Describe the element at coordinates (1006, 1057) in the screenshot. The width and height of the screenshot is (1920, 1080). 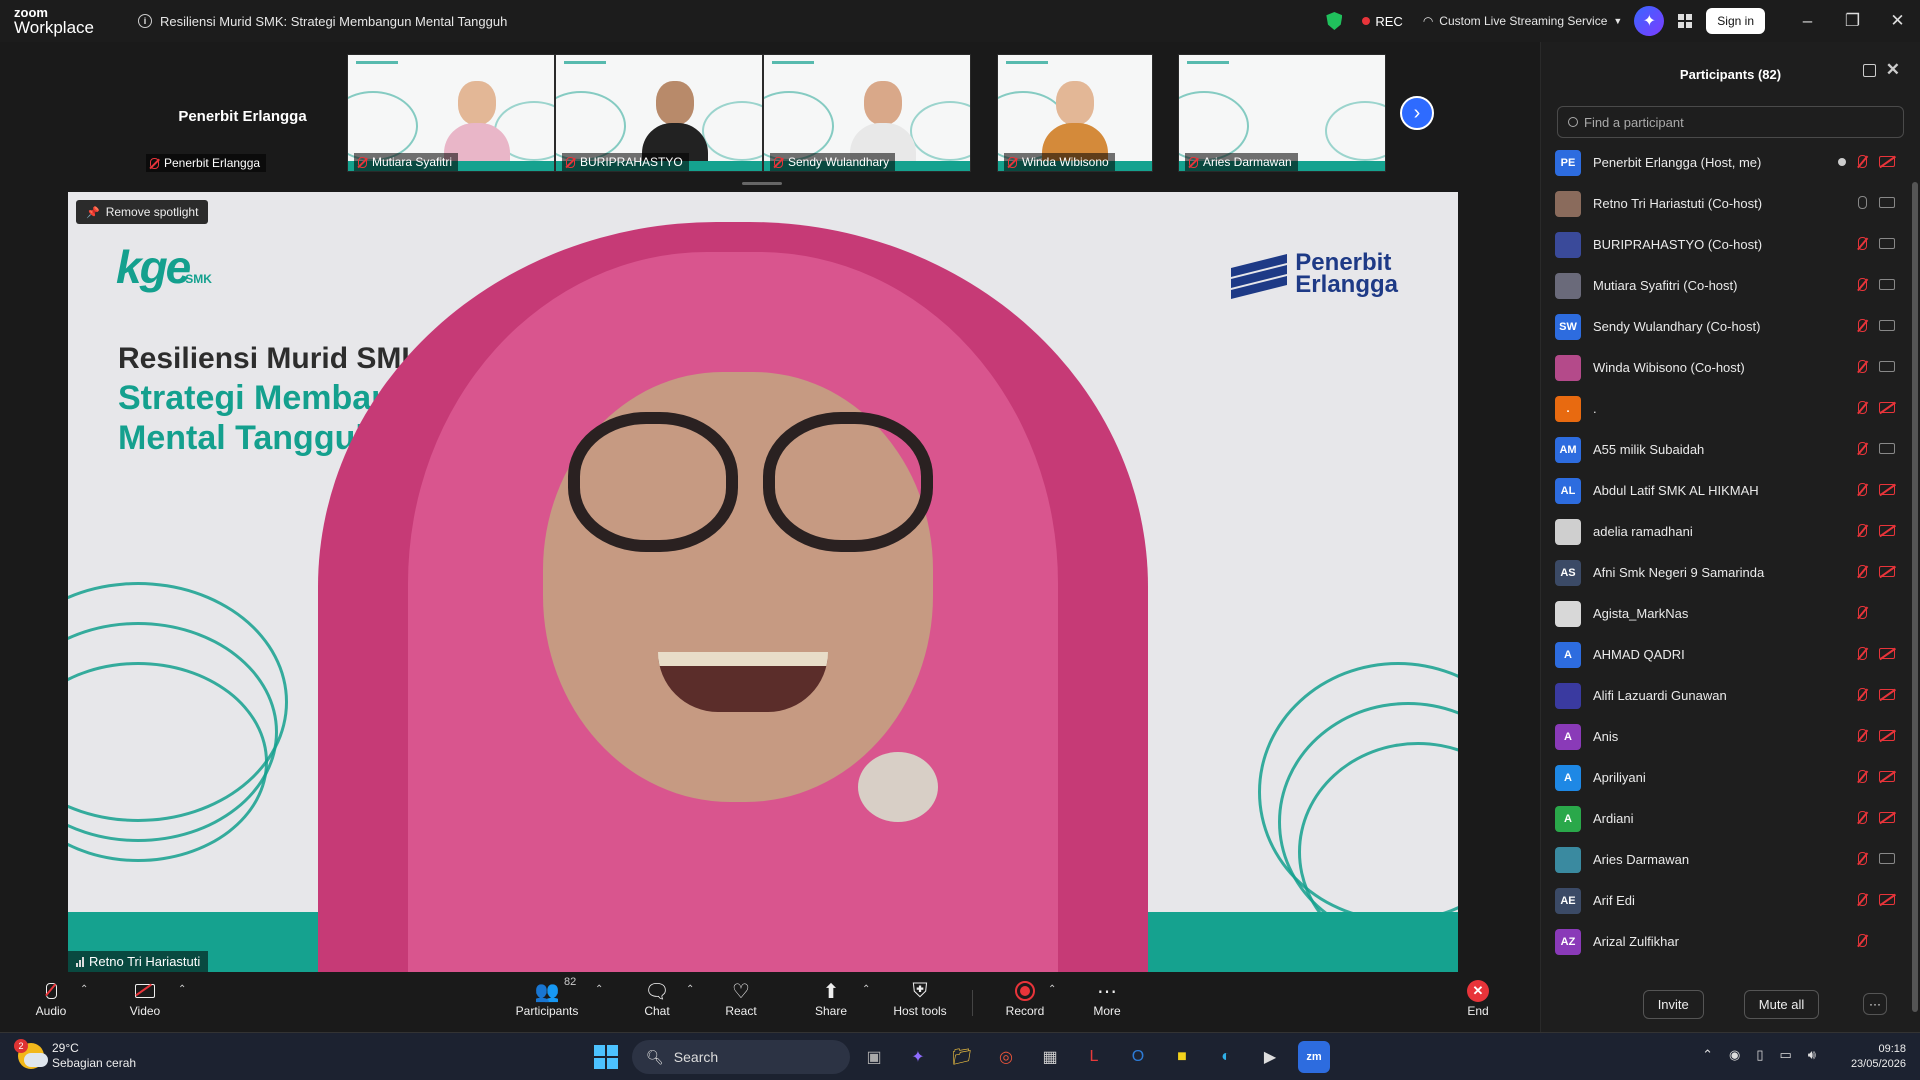
I see `chrome-icon: ◎` at that location.